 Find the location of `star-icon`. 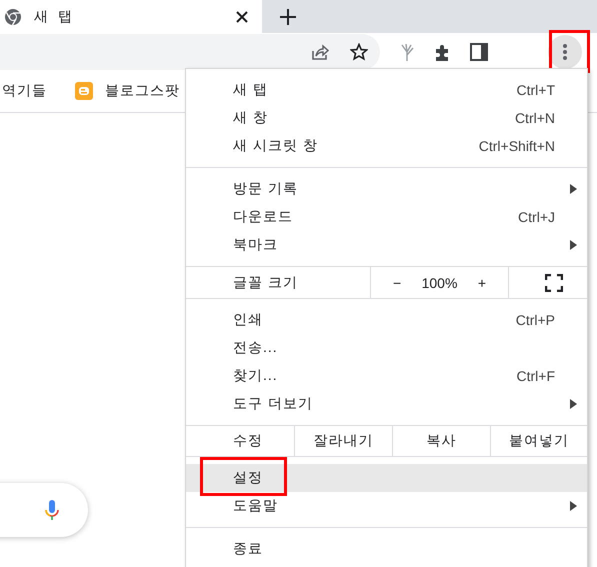

star-icon is located at coordinates (359, 51).